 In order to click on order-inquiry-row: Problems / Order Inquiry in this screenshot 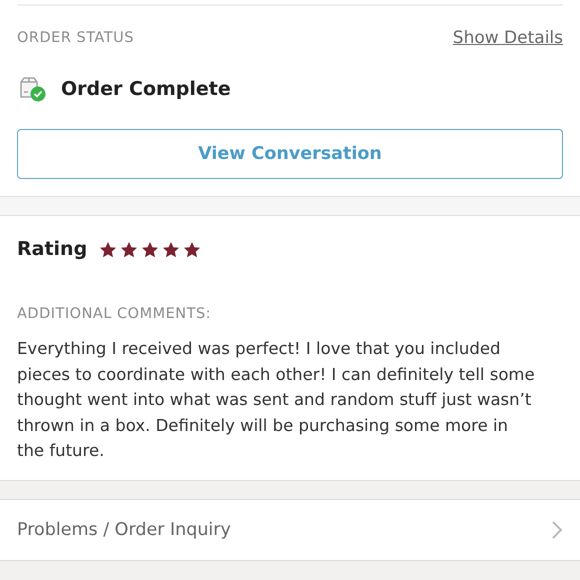, I will do `click(290, 529)`.